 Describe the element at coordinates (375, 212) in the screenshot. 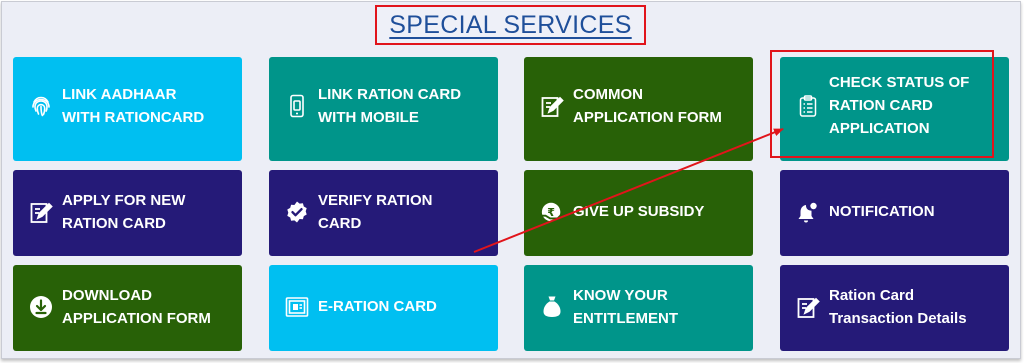

I see `service-card-label: VERIFY RATION CARD` at that location.